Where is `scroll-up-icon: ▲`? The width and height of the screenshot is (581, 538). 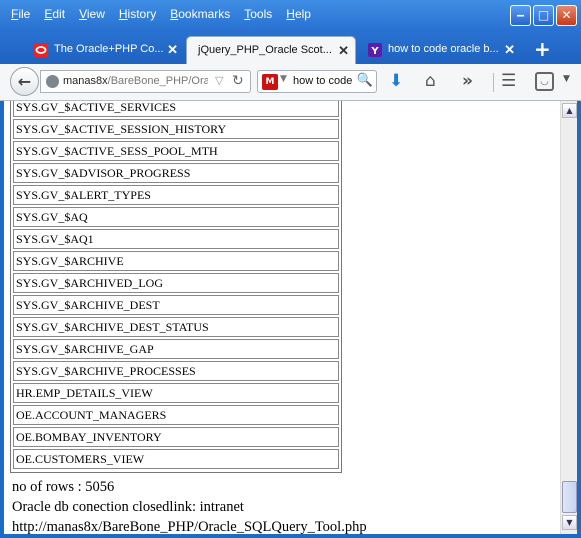 scroll-up-icon: ▲ is located at coordinates (569, 110).